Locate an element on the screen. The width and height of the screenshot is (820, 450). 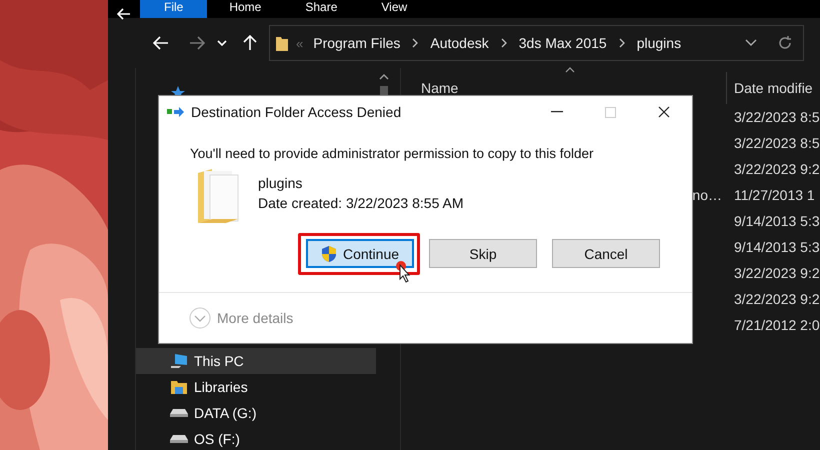
scroll-up-icon is located at coordinates (384, 77).